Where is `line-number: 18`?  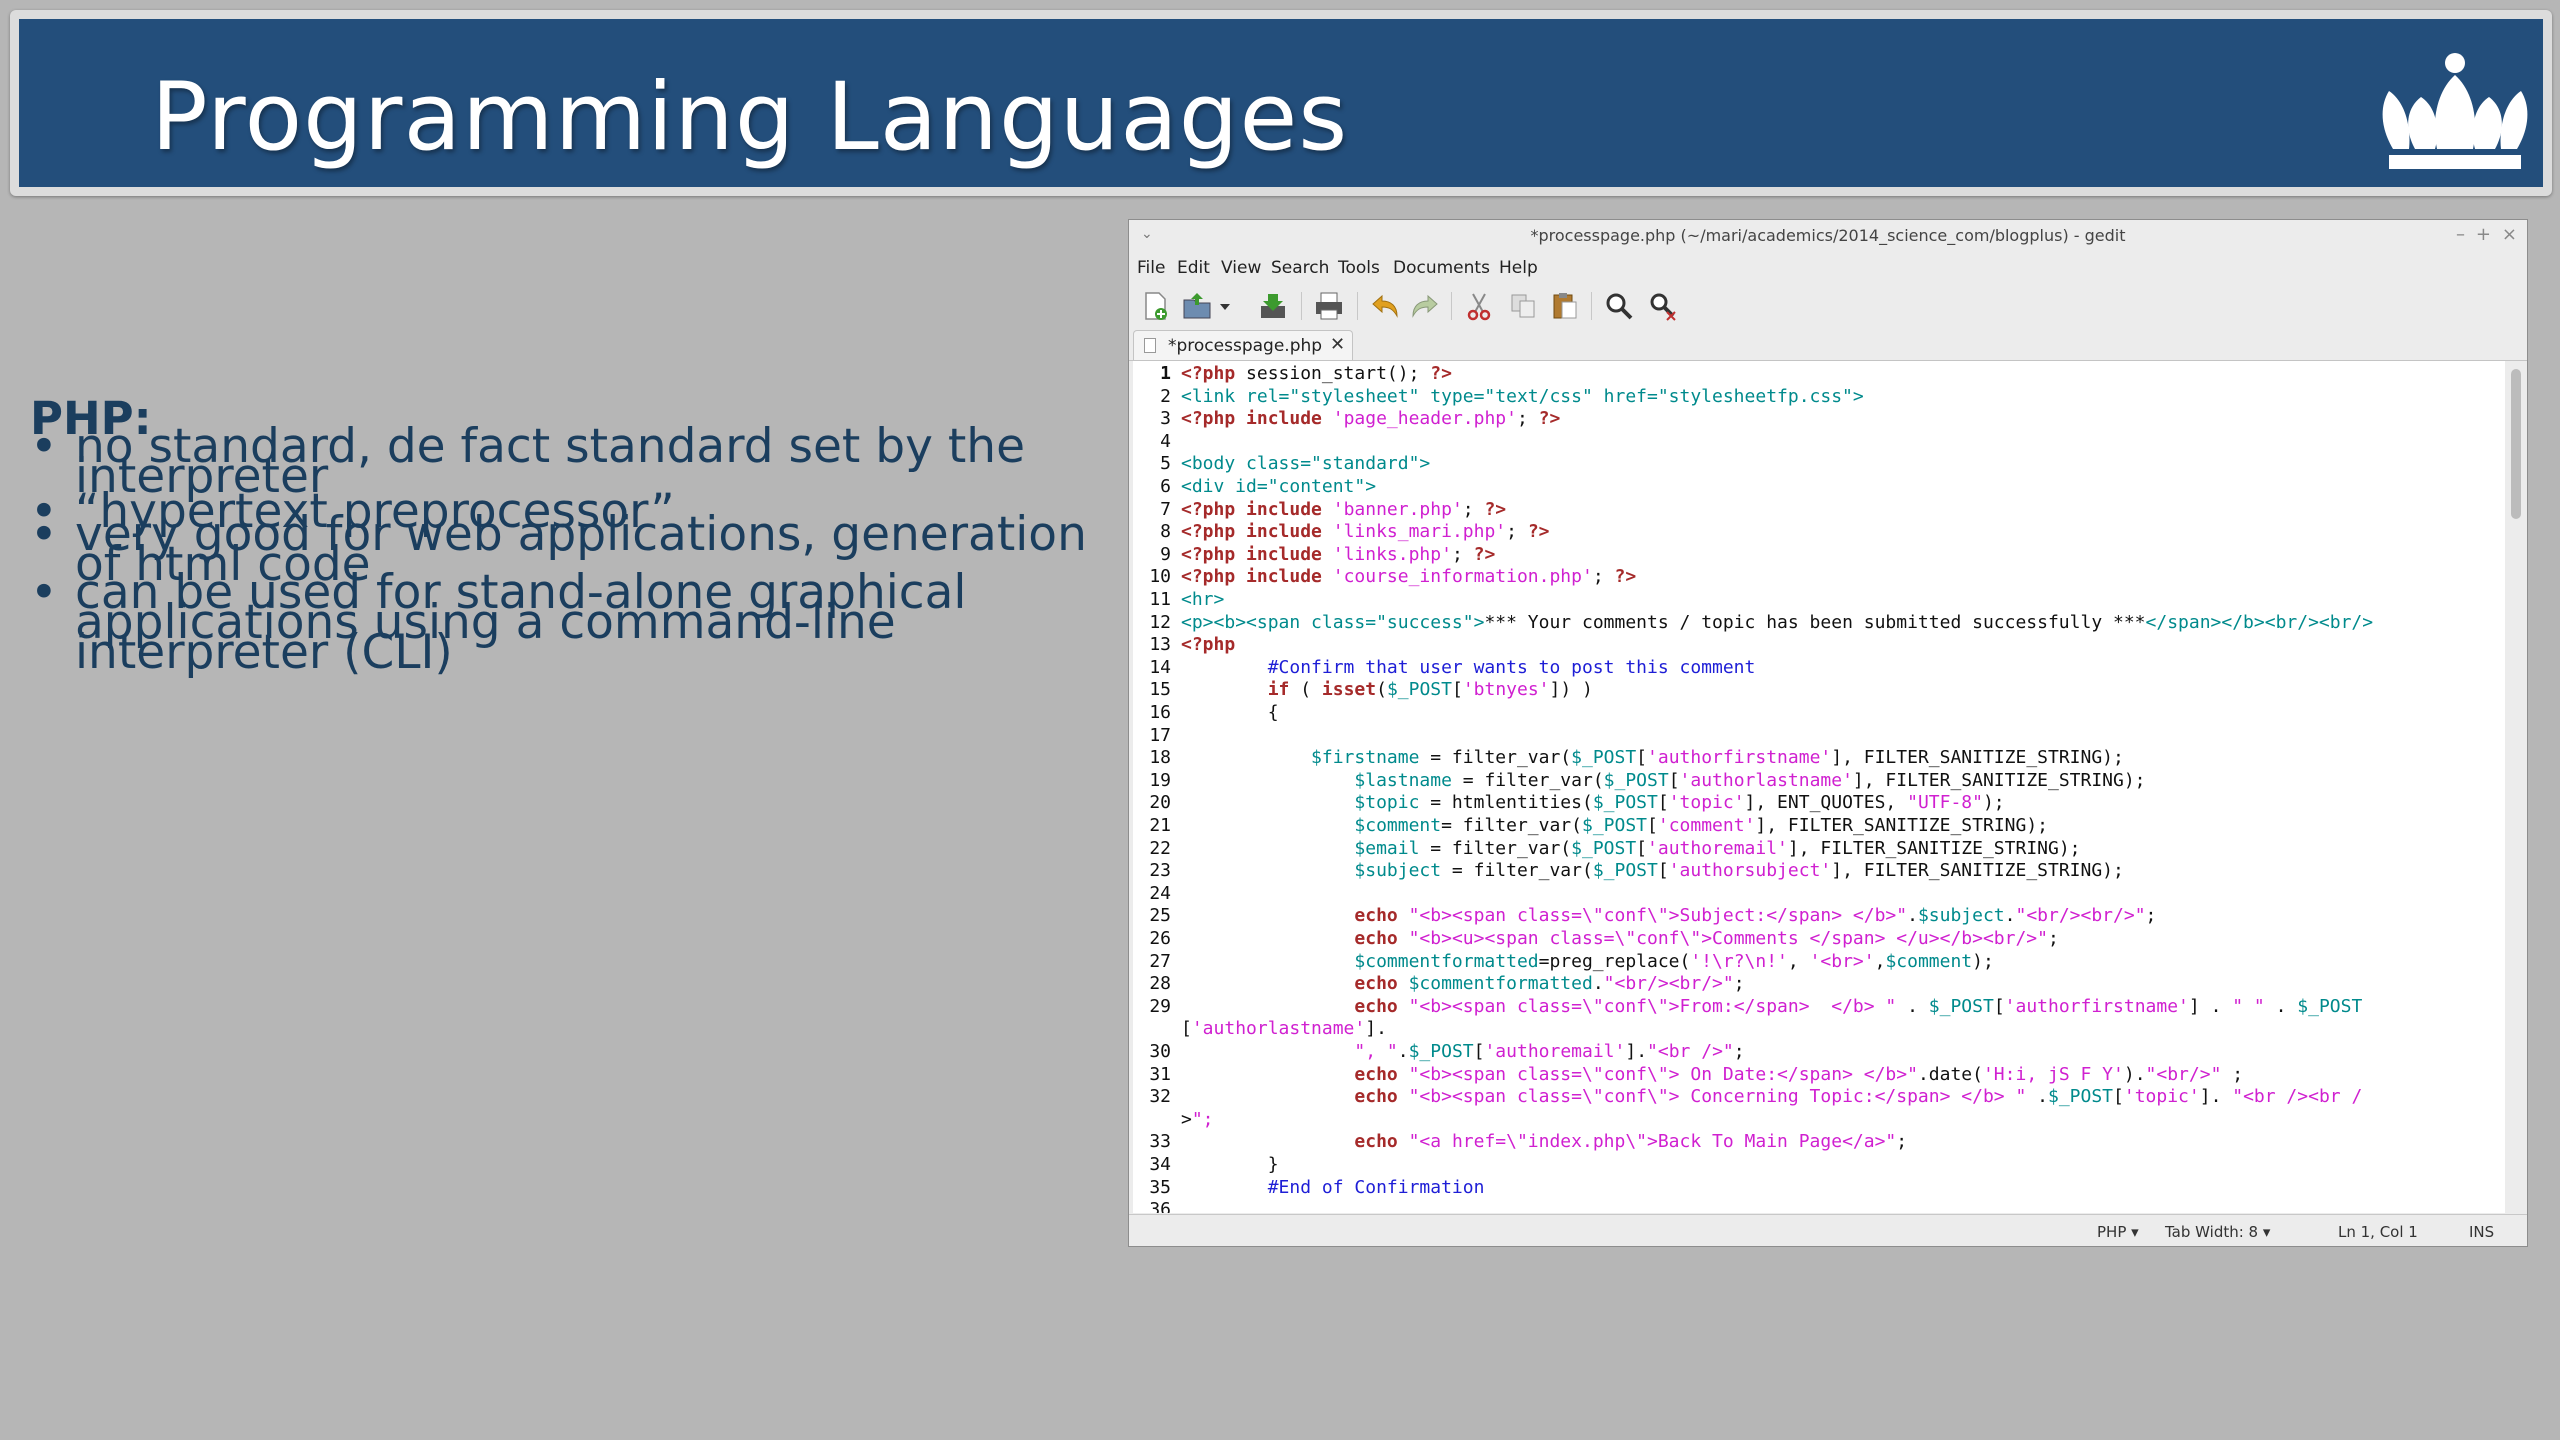 line-number: 18 is located at coordinates (1160, 758).